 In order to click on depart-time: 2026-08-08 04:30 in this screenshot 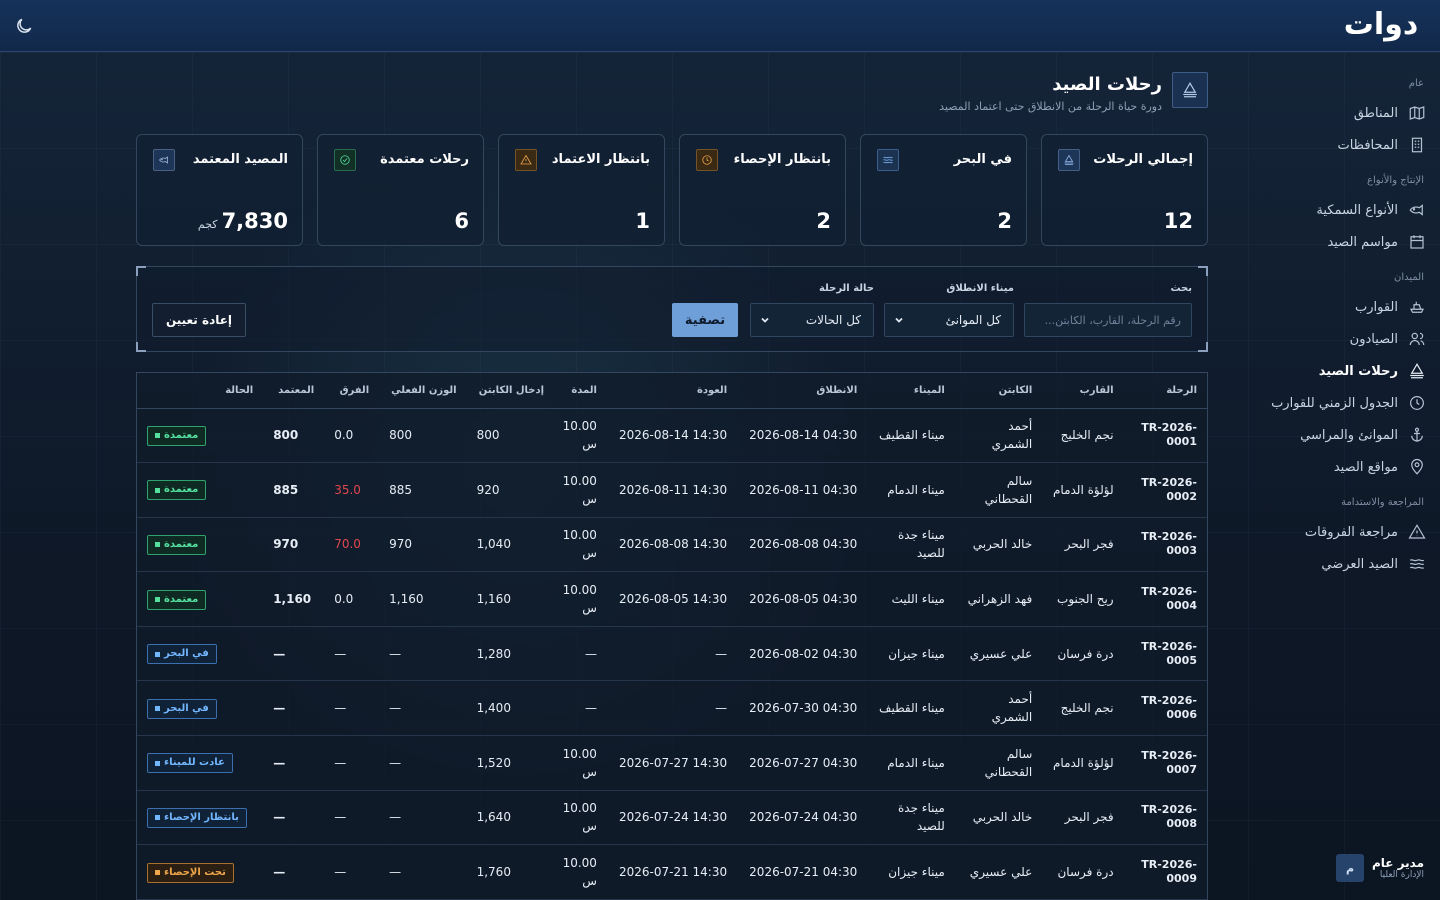, I will do `click(802, 545)`.